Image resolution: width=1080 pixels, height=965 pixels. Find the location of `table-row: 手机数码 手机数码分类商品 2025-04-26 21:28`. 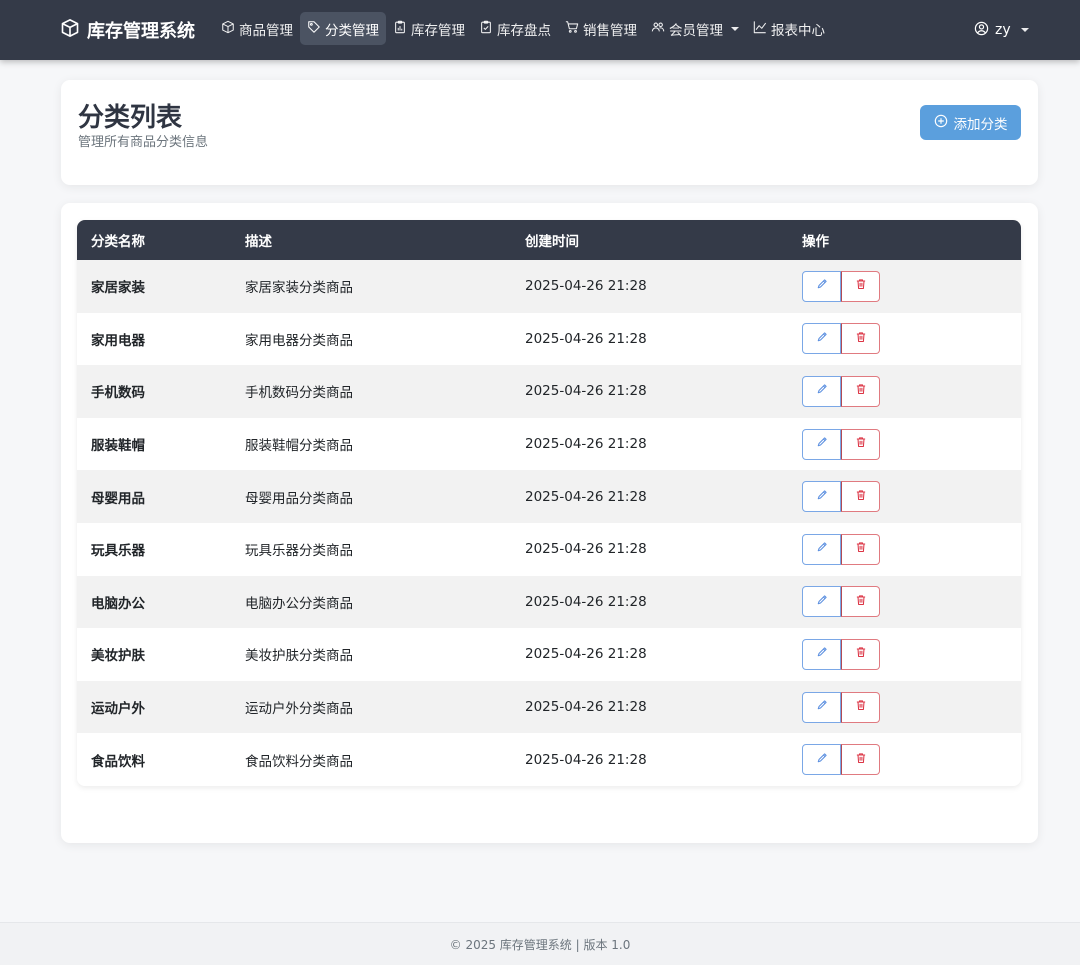

table-row: 手机数码 手机数码分类商品 2025-04-26 21:28 is located at coordinates (549, 391).